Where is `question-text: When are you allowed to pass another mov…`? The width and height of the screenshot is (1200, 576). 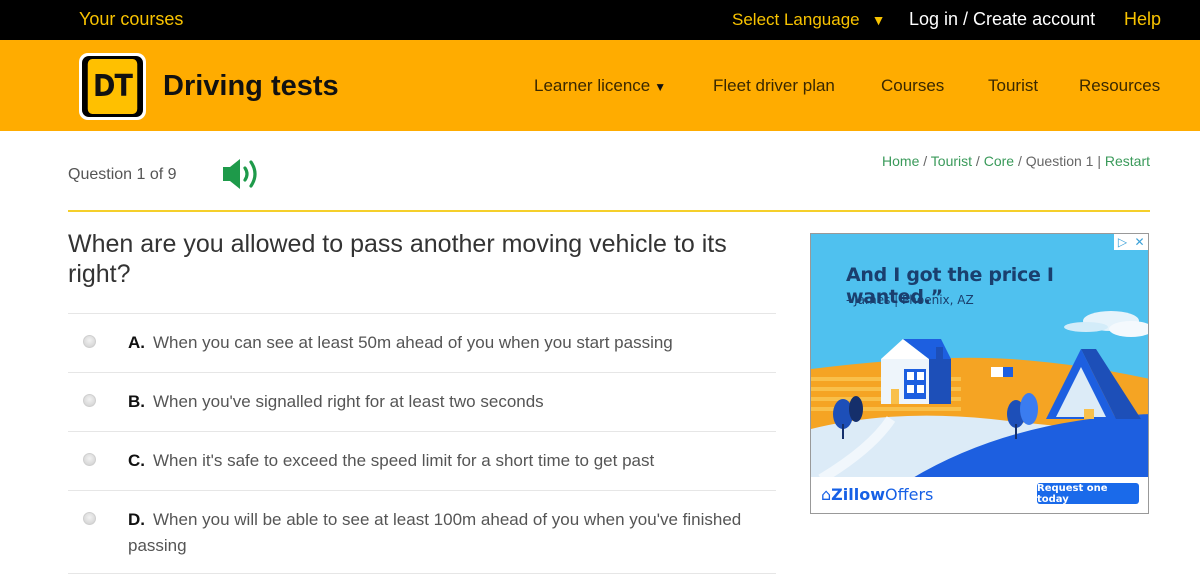 question-text: When are you allowed to pass another mov… is located at coordinates (397, 259).